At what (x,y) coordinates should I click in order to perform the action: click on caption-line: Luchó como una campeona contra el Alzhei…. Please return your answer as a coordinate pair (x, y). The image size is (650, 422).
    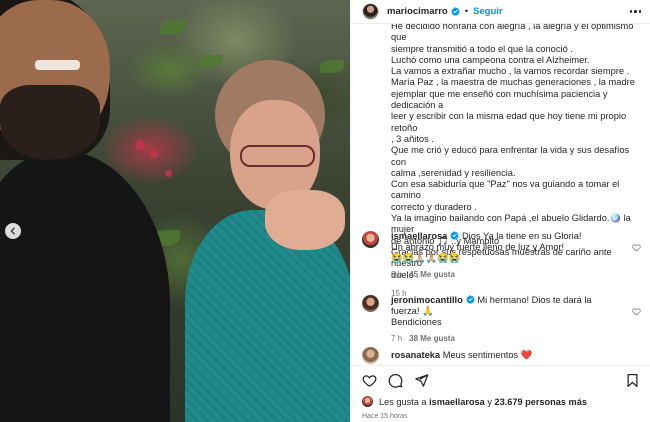
    Looking at the image, I should click on (490, 59).